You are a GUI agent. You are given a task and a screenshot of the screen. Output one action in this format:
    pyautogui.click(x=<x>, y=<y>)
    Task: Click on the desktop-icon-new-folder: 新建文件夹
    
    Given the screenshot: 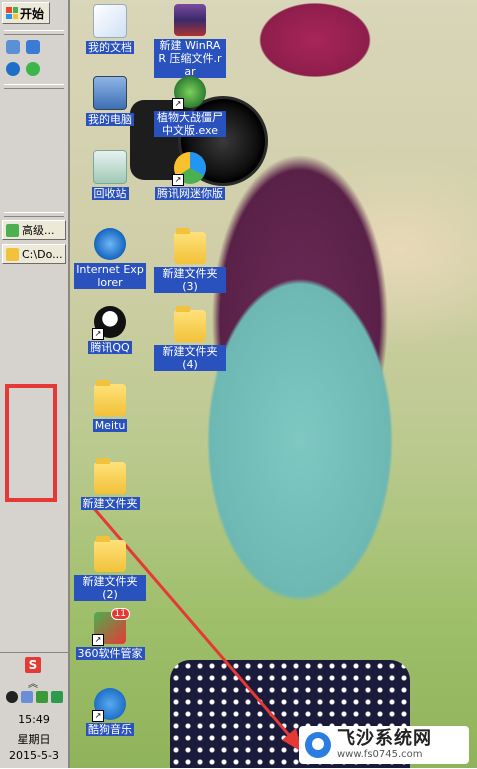 What is the action you would take?
    pyautogui.click(x=110, y=484)
    